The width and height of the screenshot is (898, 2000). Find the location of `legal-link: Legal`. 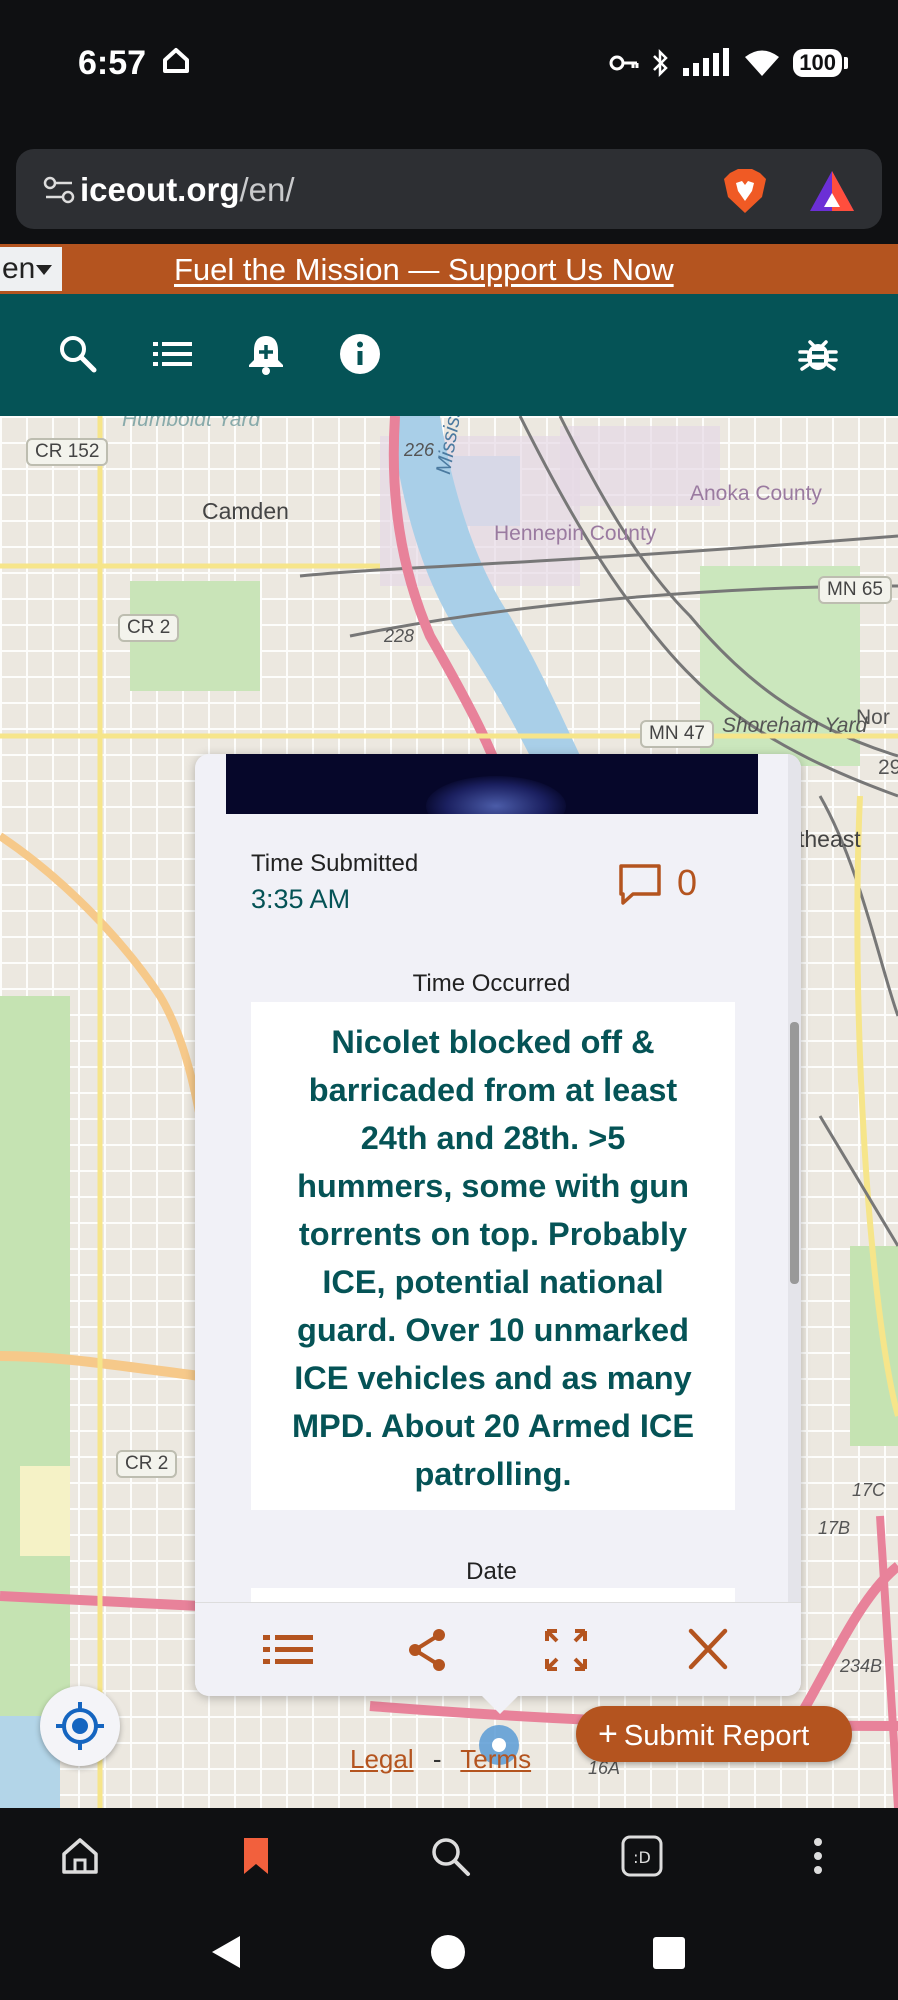

legal-link: Legal is located at coordinates (382, 1759).